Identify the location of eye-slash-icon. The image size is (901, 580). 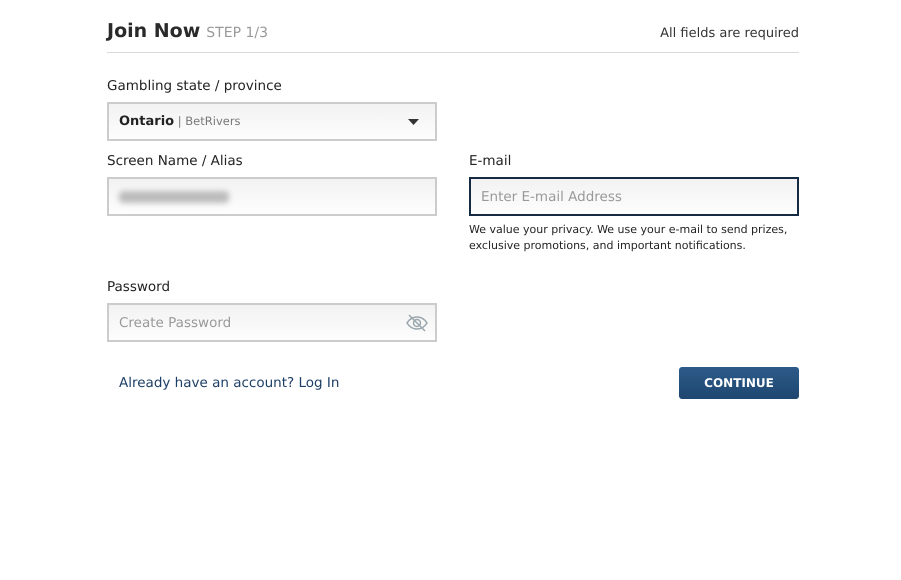
(417, 323).